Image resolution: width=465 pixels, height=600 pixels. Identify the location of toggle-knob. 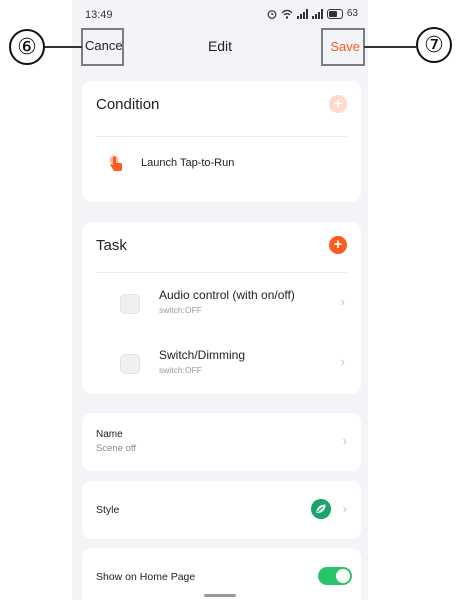
(343, 576).